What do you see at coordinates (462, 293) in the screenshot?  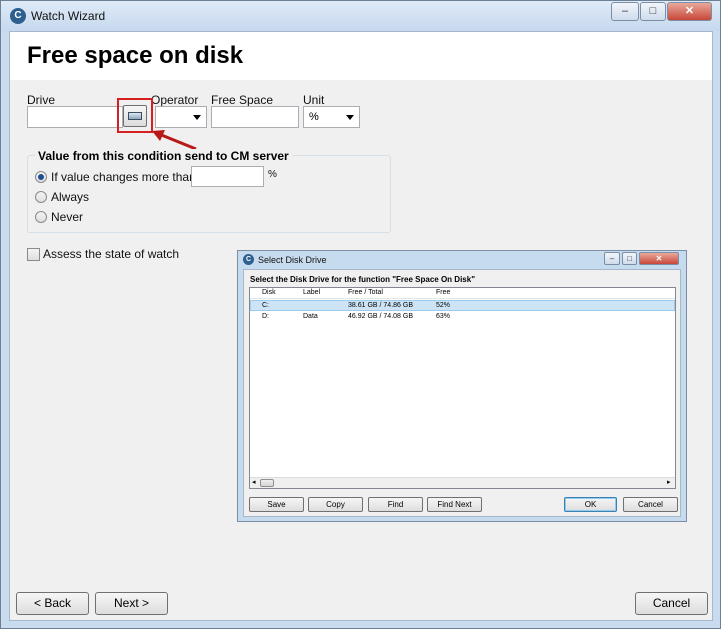 I see `disk-list-header: Disk Label Free / Total Free` at bounding box center [462, 293].